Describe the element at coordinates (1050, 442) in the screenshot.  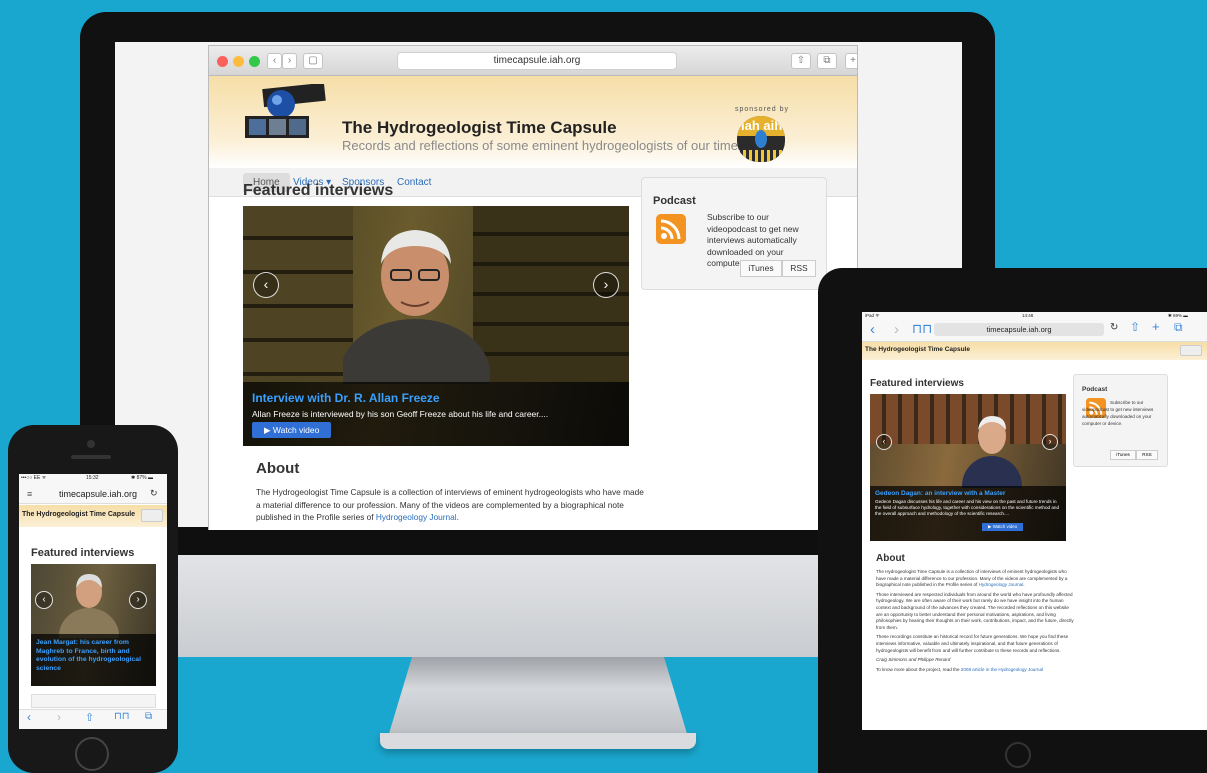
I see `ipad-carousel-next-icon: ›` at that location.